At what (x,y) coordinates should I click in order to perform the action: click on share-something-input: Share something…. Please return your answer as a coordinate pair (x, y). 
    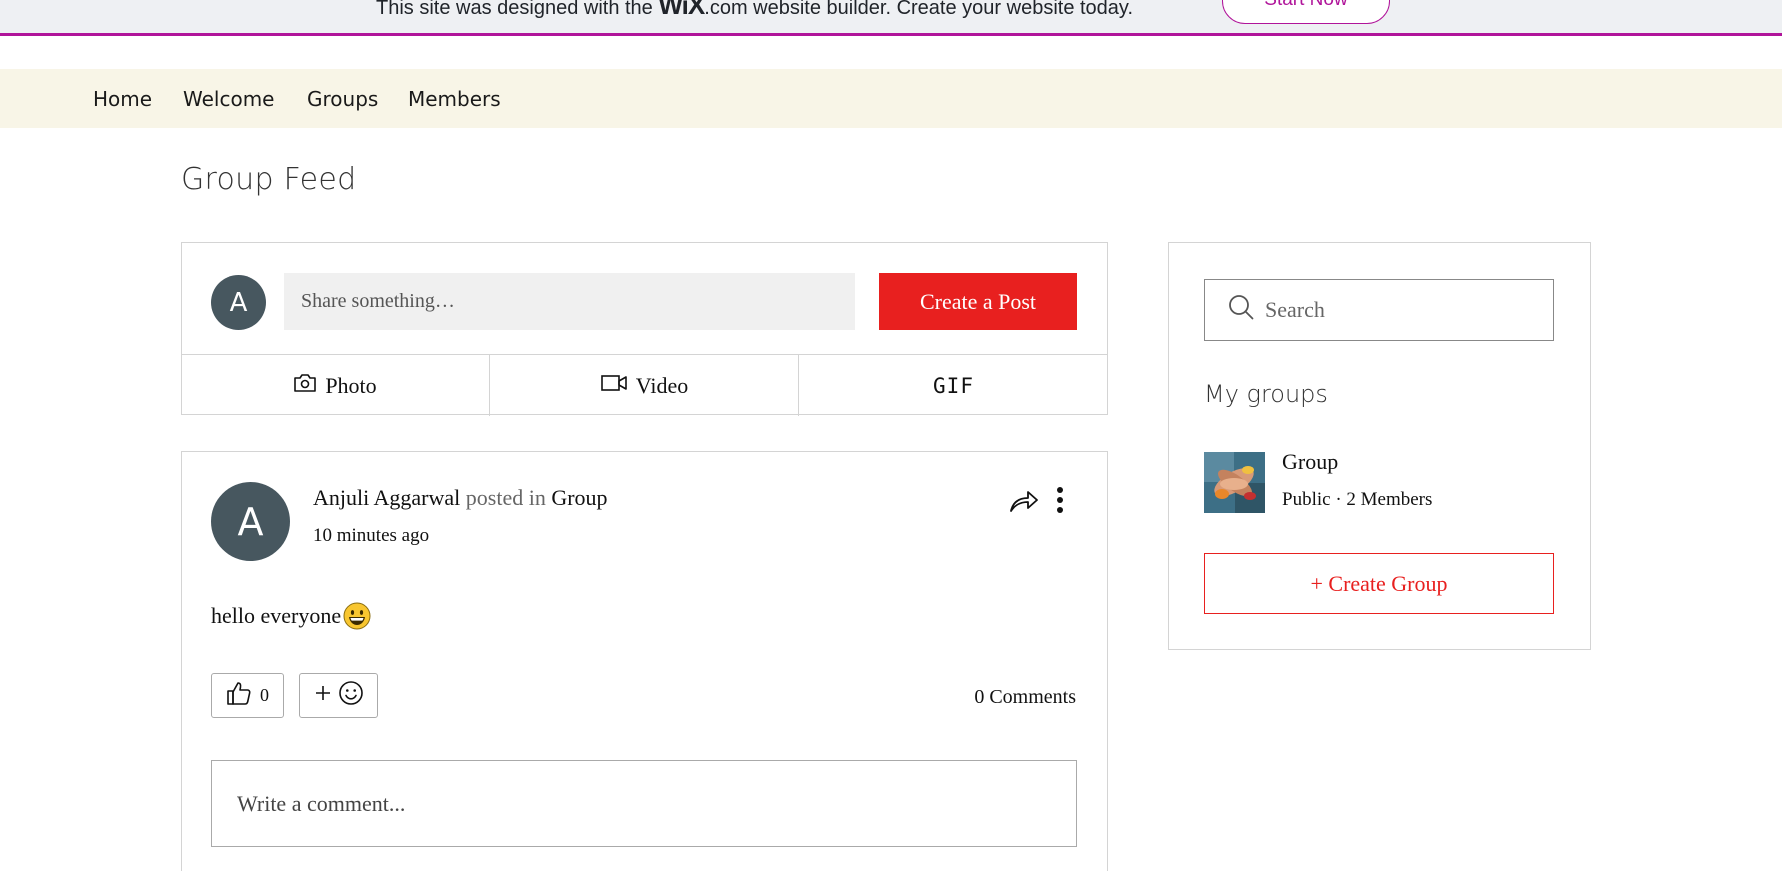
    Looking at the image, I should click on (569, 301).